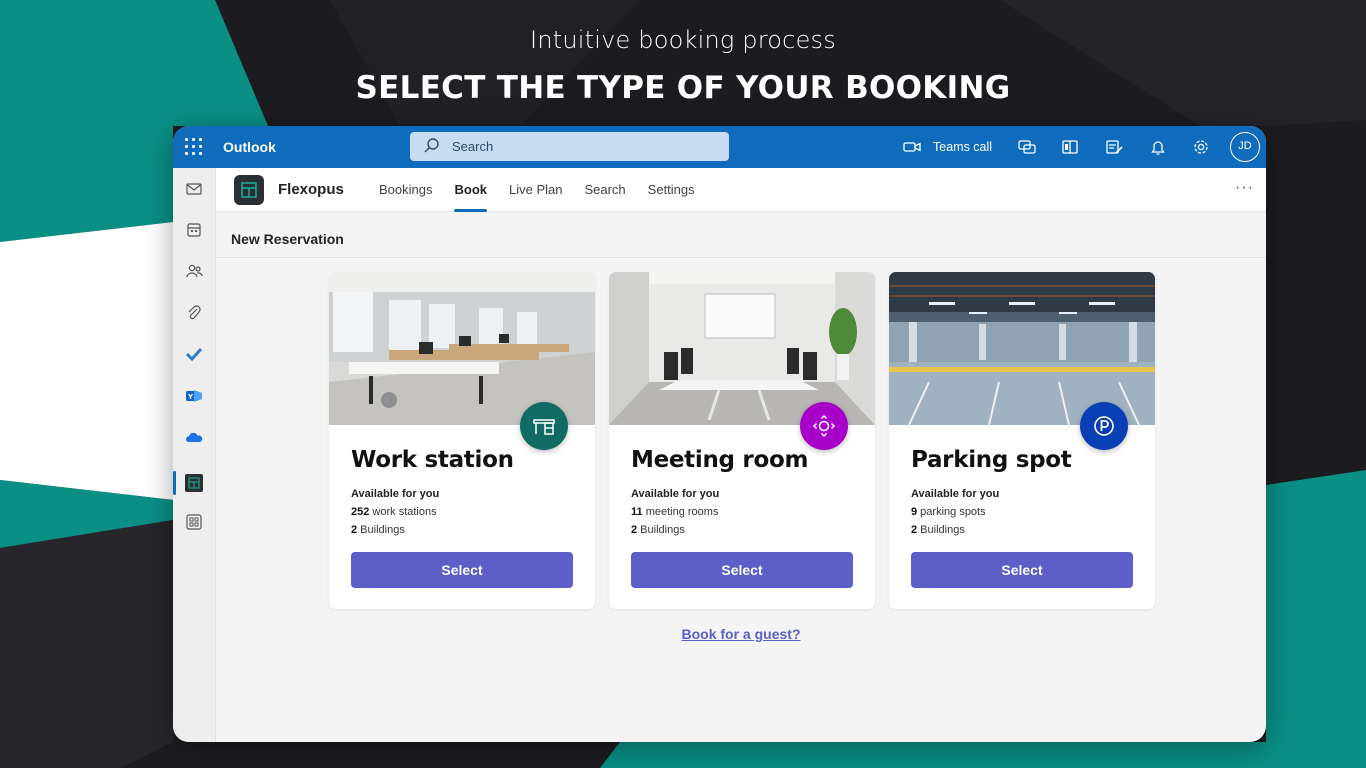  I want to click on workstation-badge, so click(544, 426).